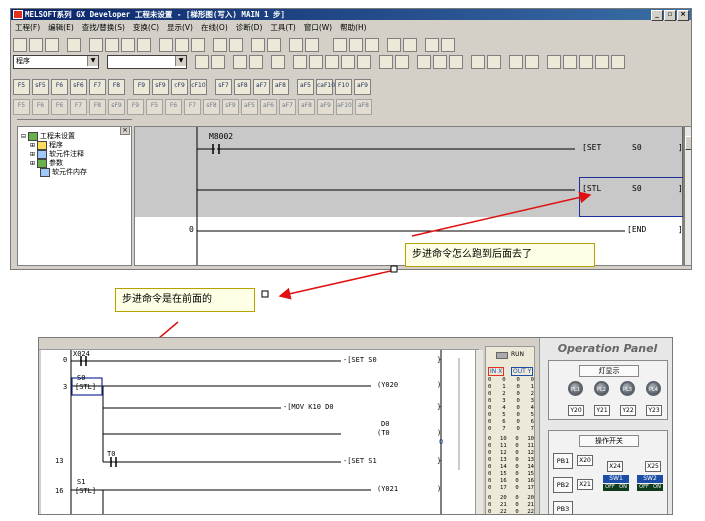  Describe the element at coordinates (532, 422) in the screenshot. I see `io-output-number: 6` at that location.